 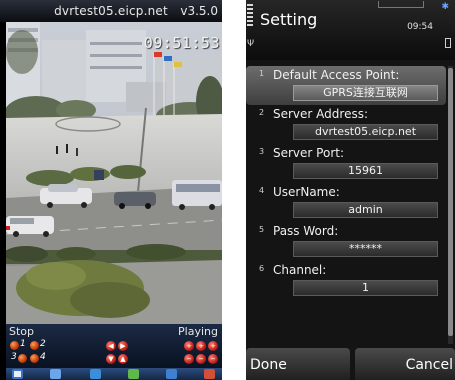 I want to click on softkey-bar: Done Cancel, so click(x=350, y=364).